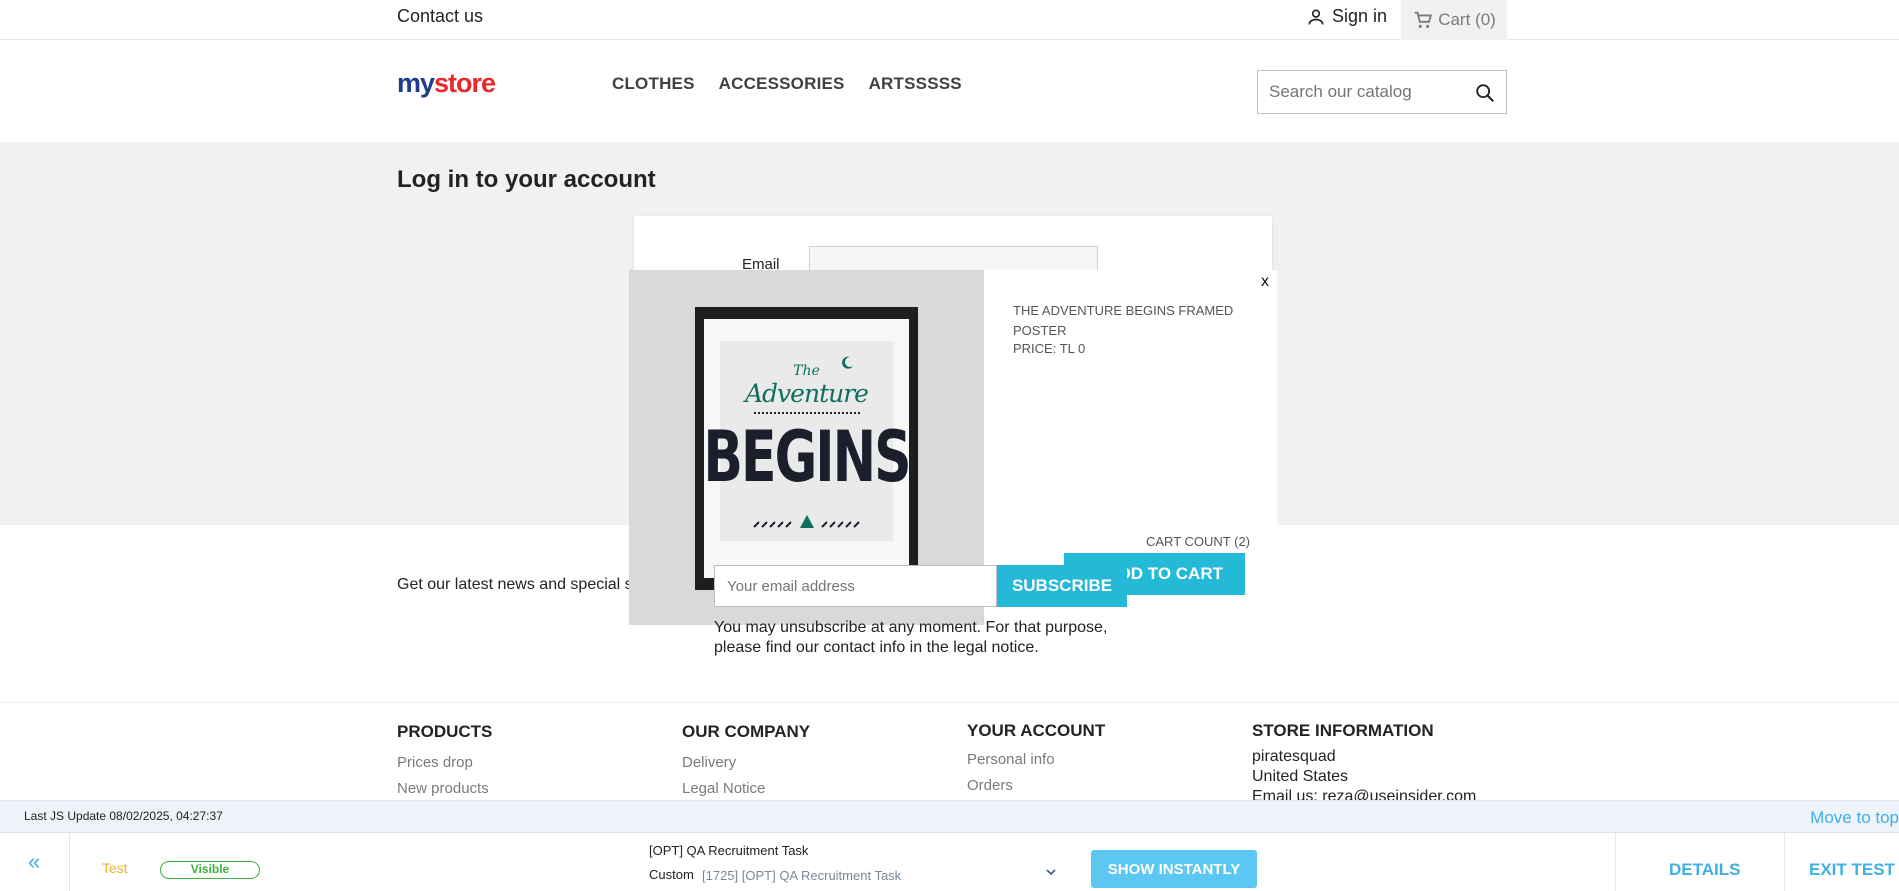 The height and width of the screenshot is (891, 1899). I want to click on user-icon, so click(1316, 17).